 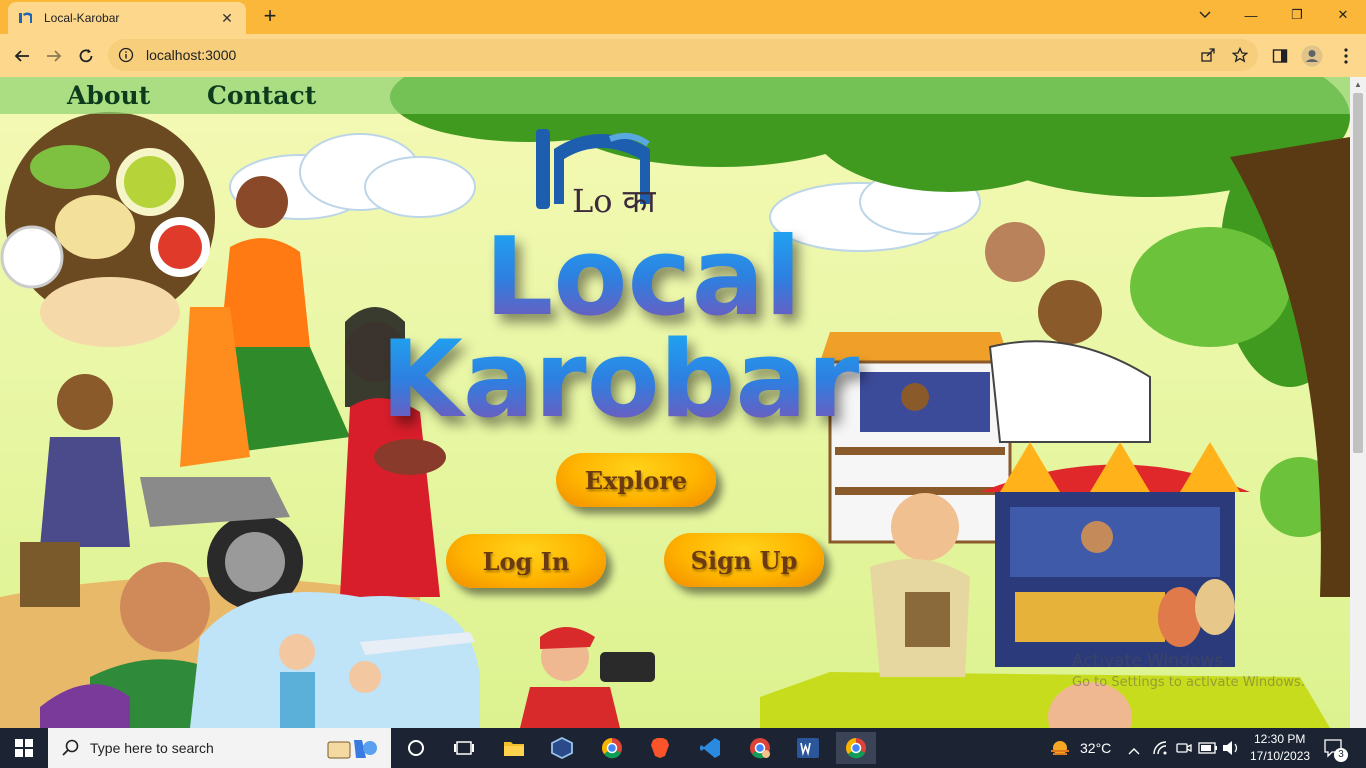 What do you see at coordinates (526, 561) in the screenshot?
I see `login-button: Log In` at bounding box center [526, 561].